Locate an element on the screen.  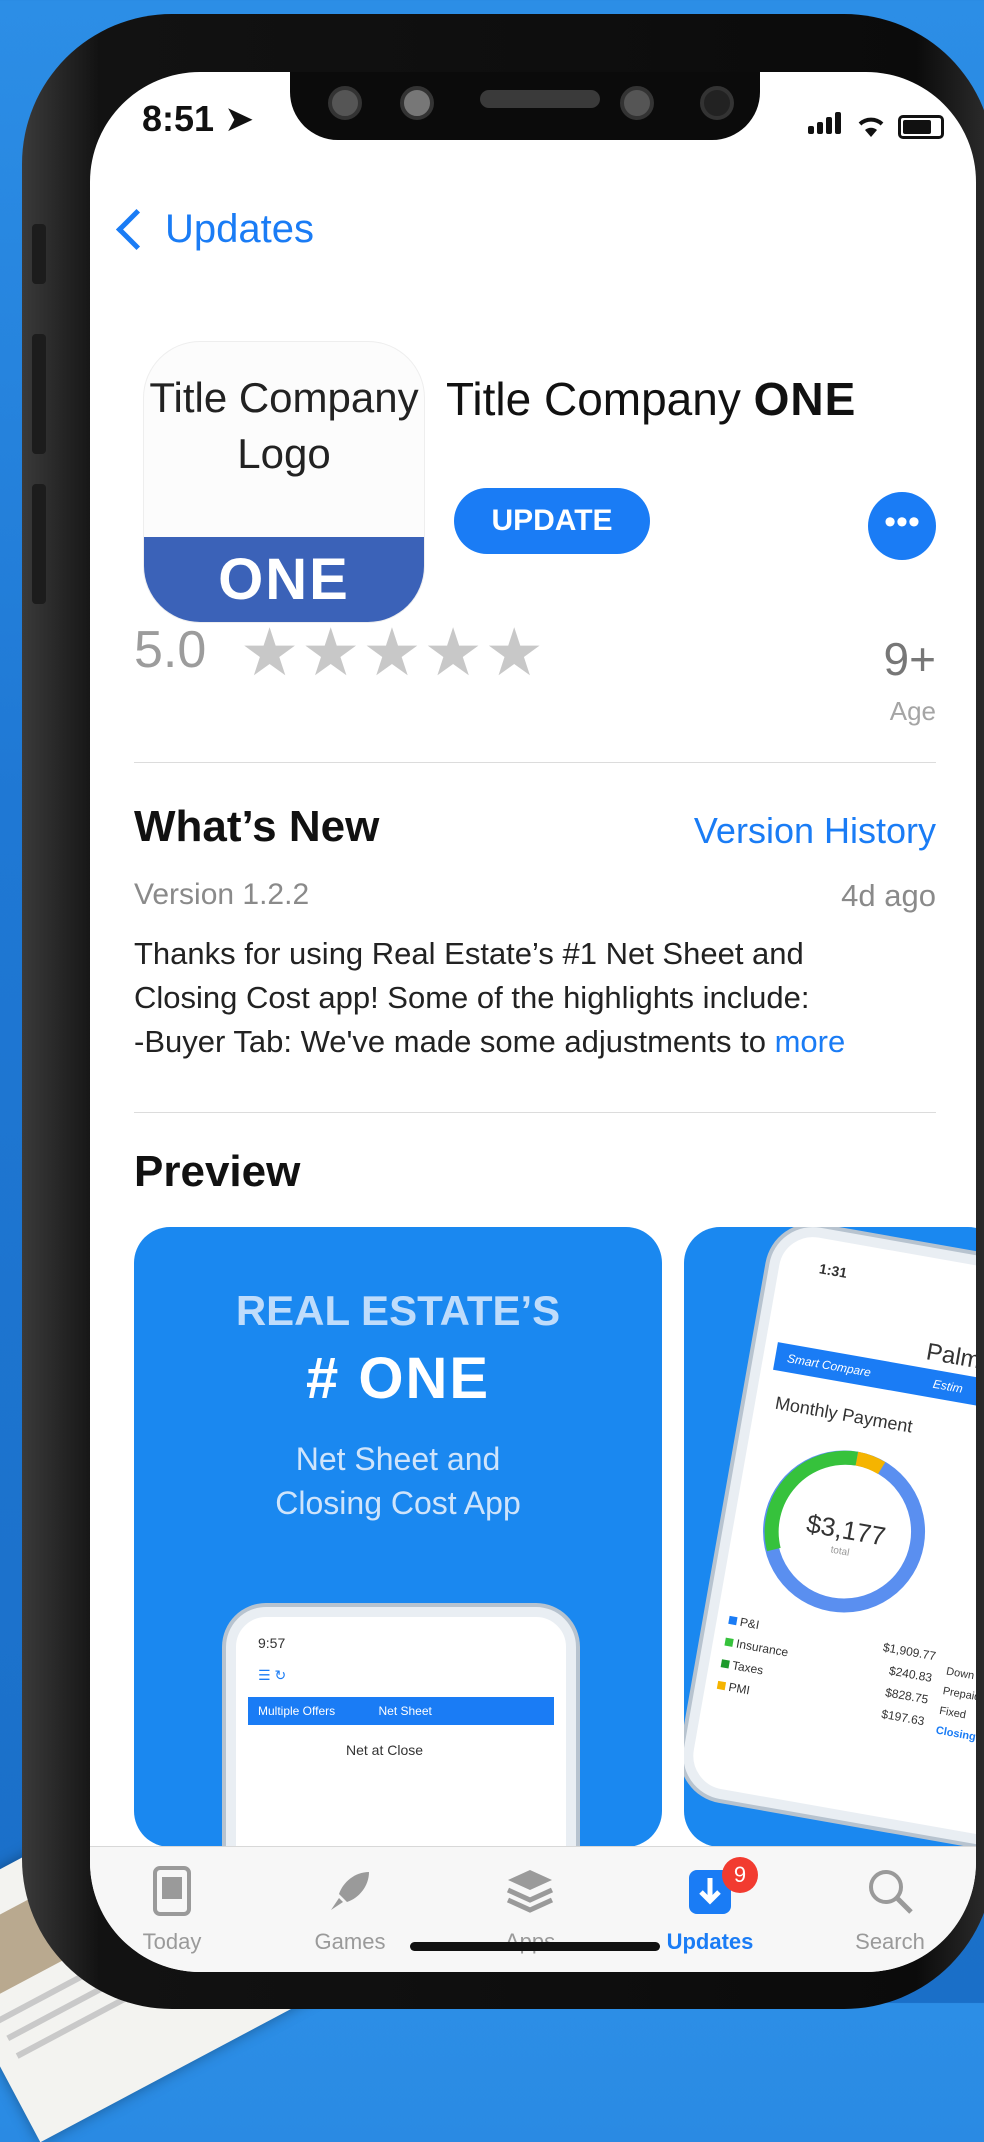
status-icons is located at coordinates (876, 125).